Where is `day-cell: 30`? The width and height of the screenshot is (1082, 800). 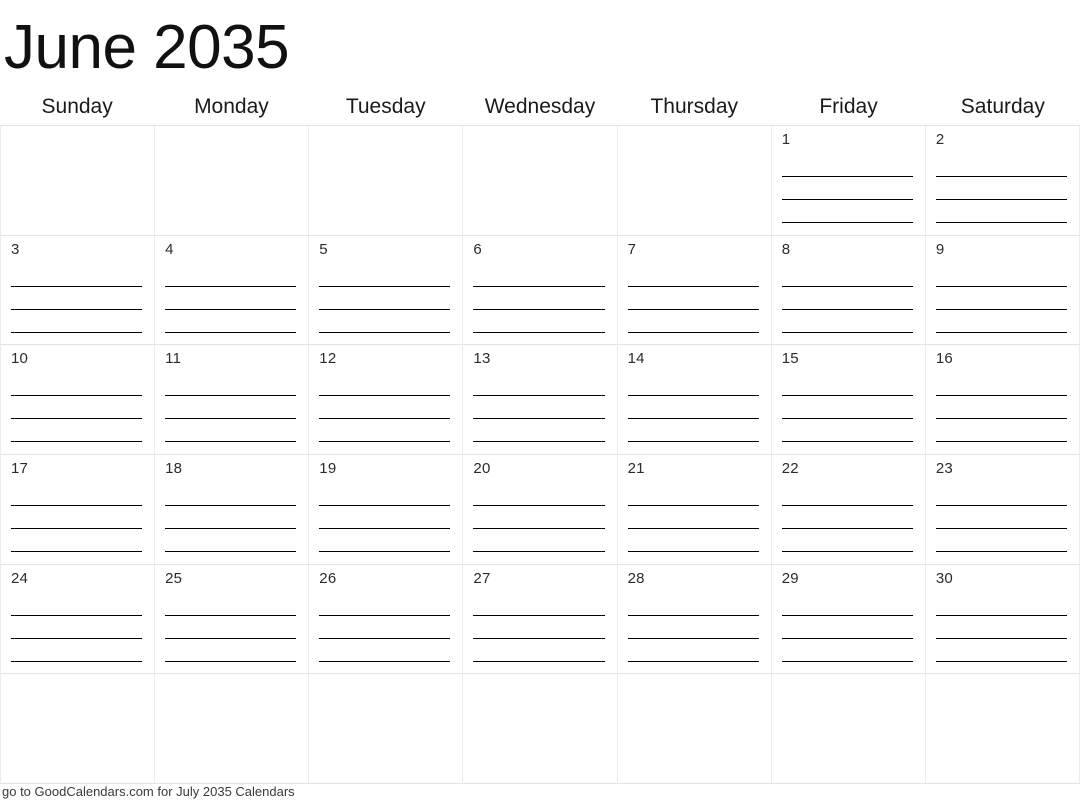
day-cell: 30 is located at coordinates (1002, 619).